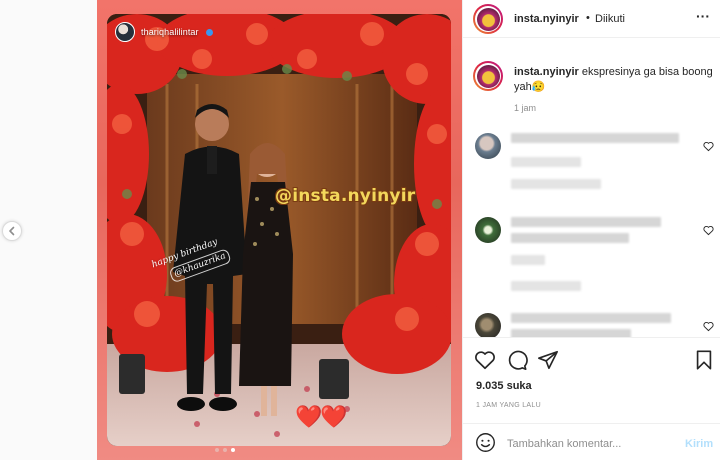 Image resolution: width=720 pixels, height=460 pixels. What do you see at coordinates (546, 72) in the screenshot?
I see `caption-username: insta.nyinyir` at bounding box center [546, 72].